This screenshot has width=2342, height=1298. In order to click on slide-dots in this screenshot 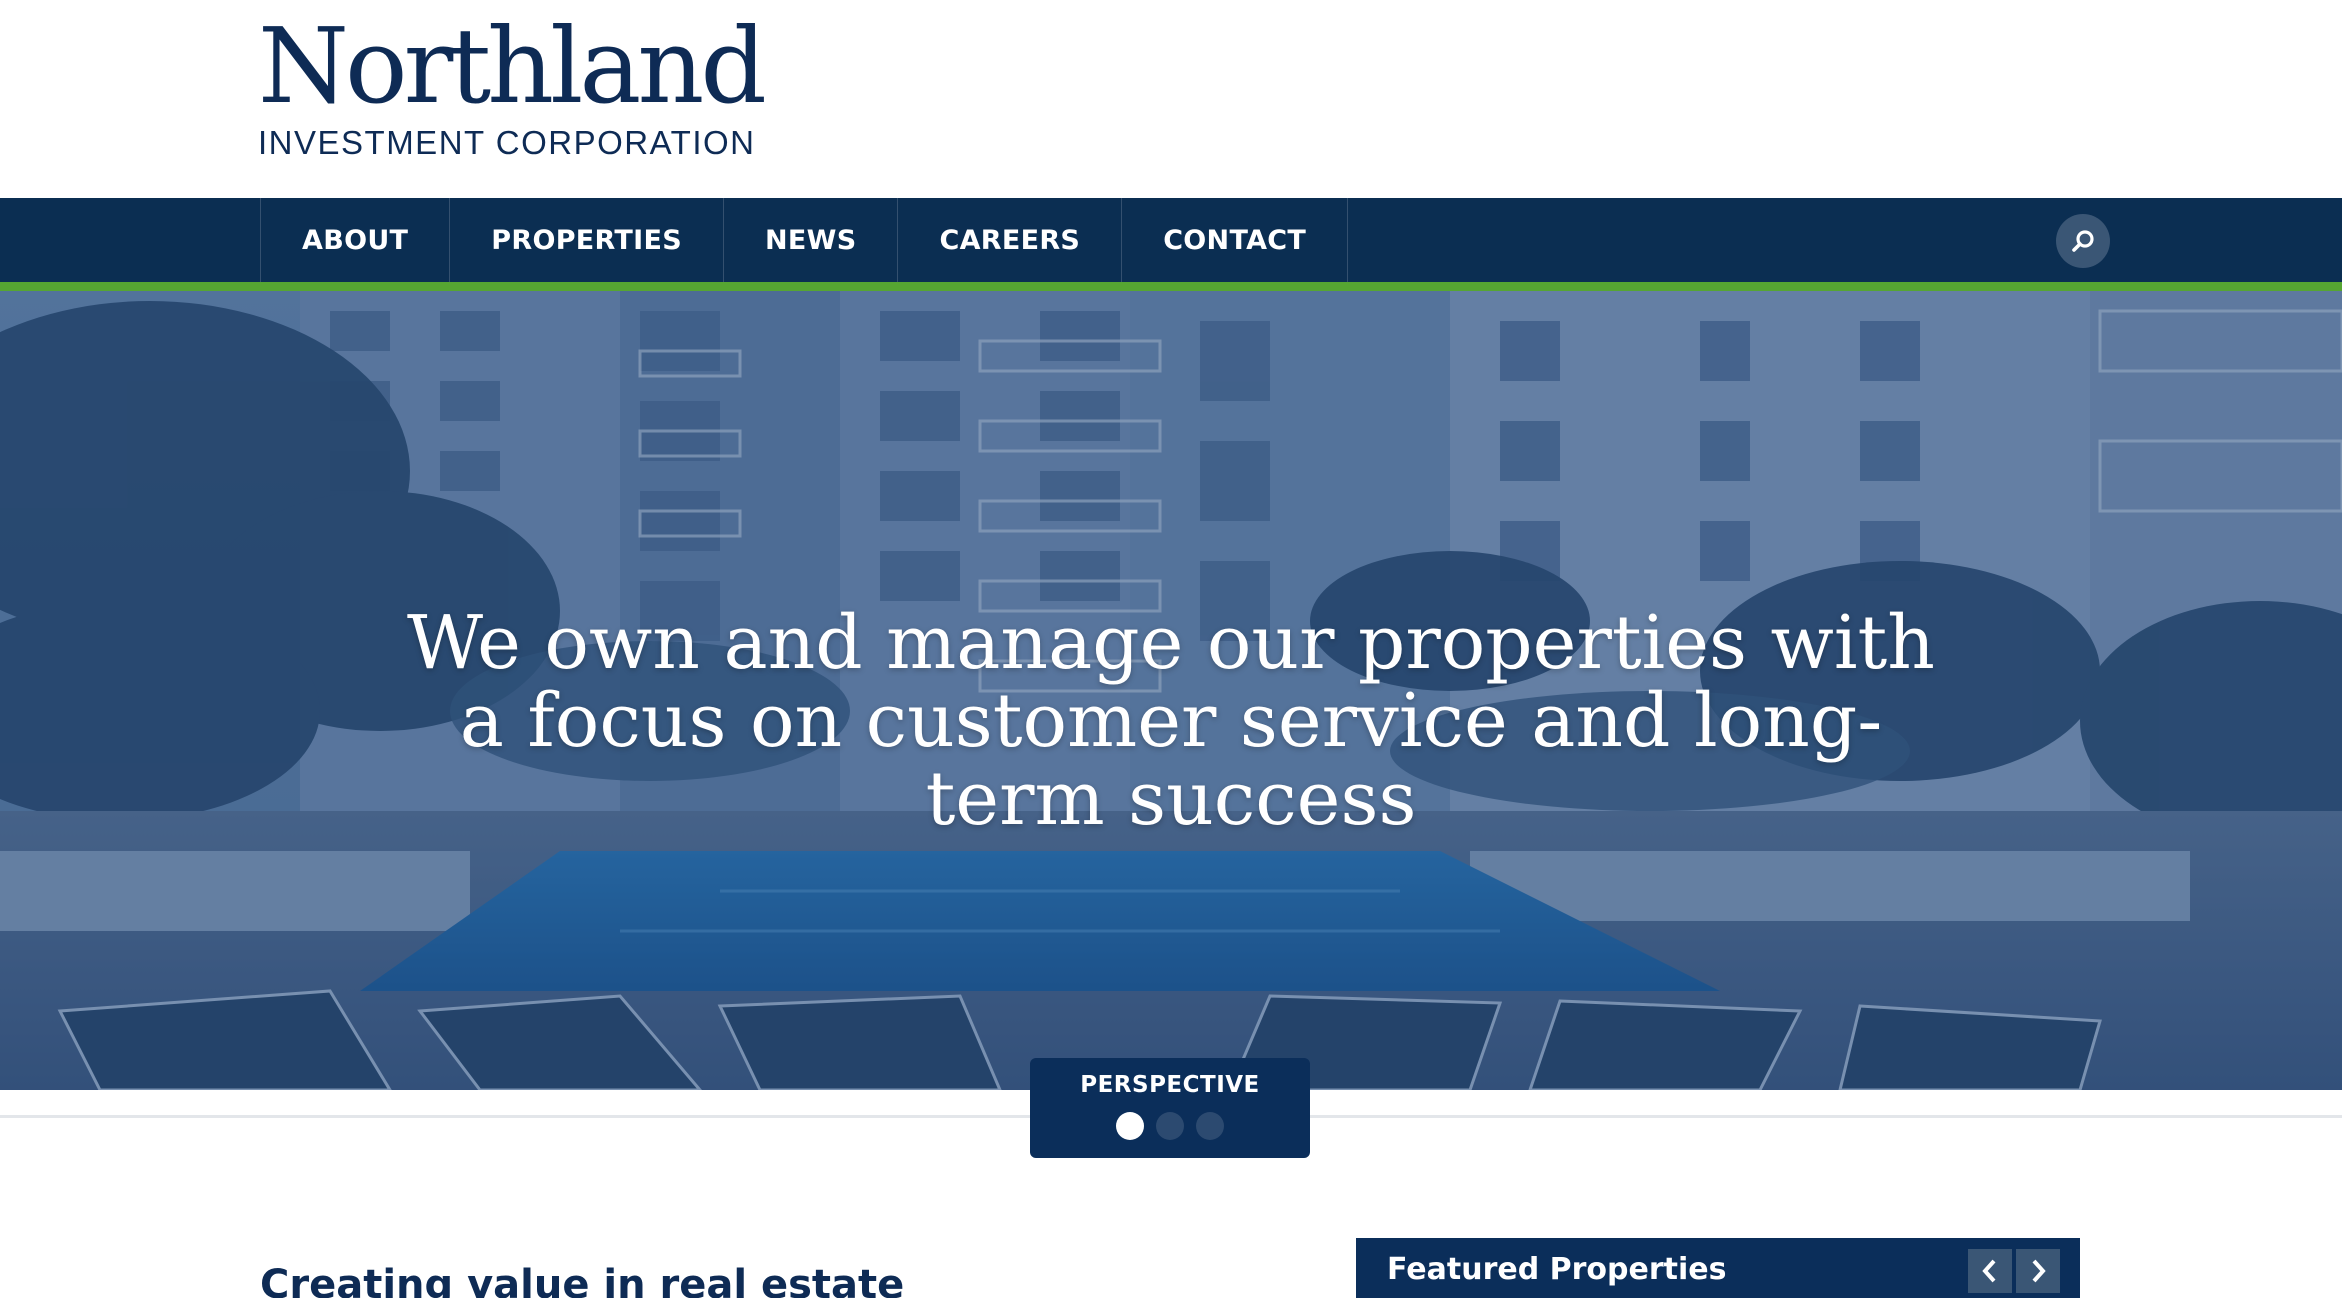, I will do `click(1170, 1126)`.